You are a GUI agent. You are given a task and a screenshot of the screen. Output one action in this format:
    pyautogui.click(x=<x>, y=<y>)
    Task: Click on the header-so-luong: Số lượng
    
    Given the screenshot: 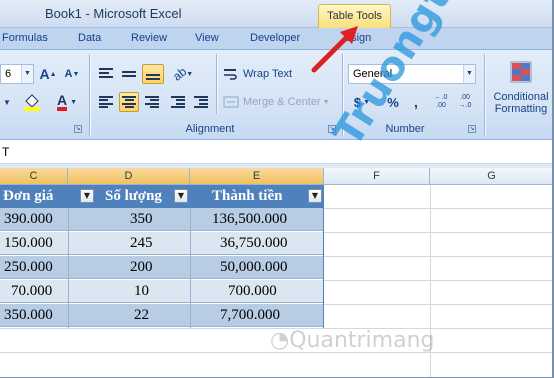 What is the action you would take?
    pyautogui.click(x=133, y=196)
    